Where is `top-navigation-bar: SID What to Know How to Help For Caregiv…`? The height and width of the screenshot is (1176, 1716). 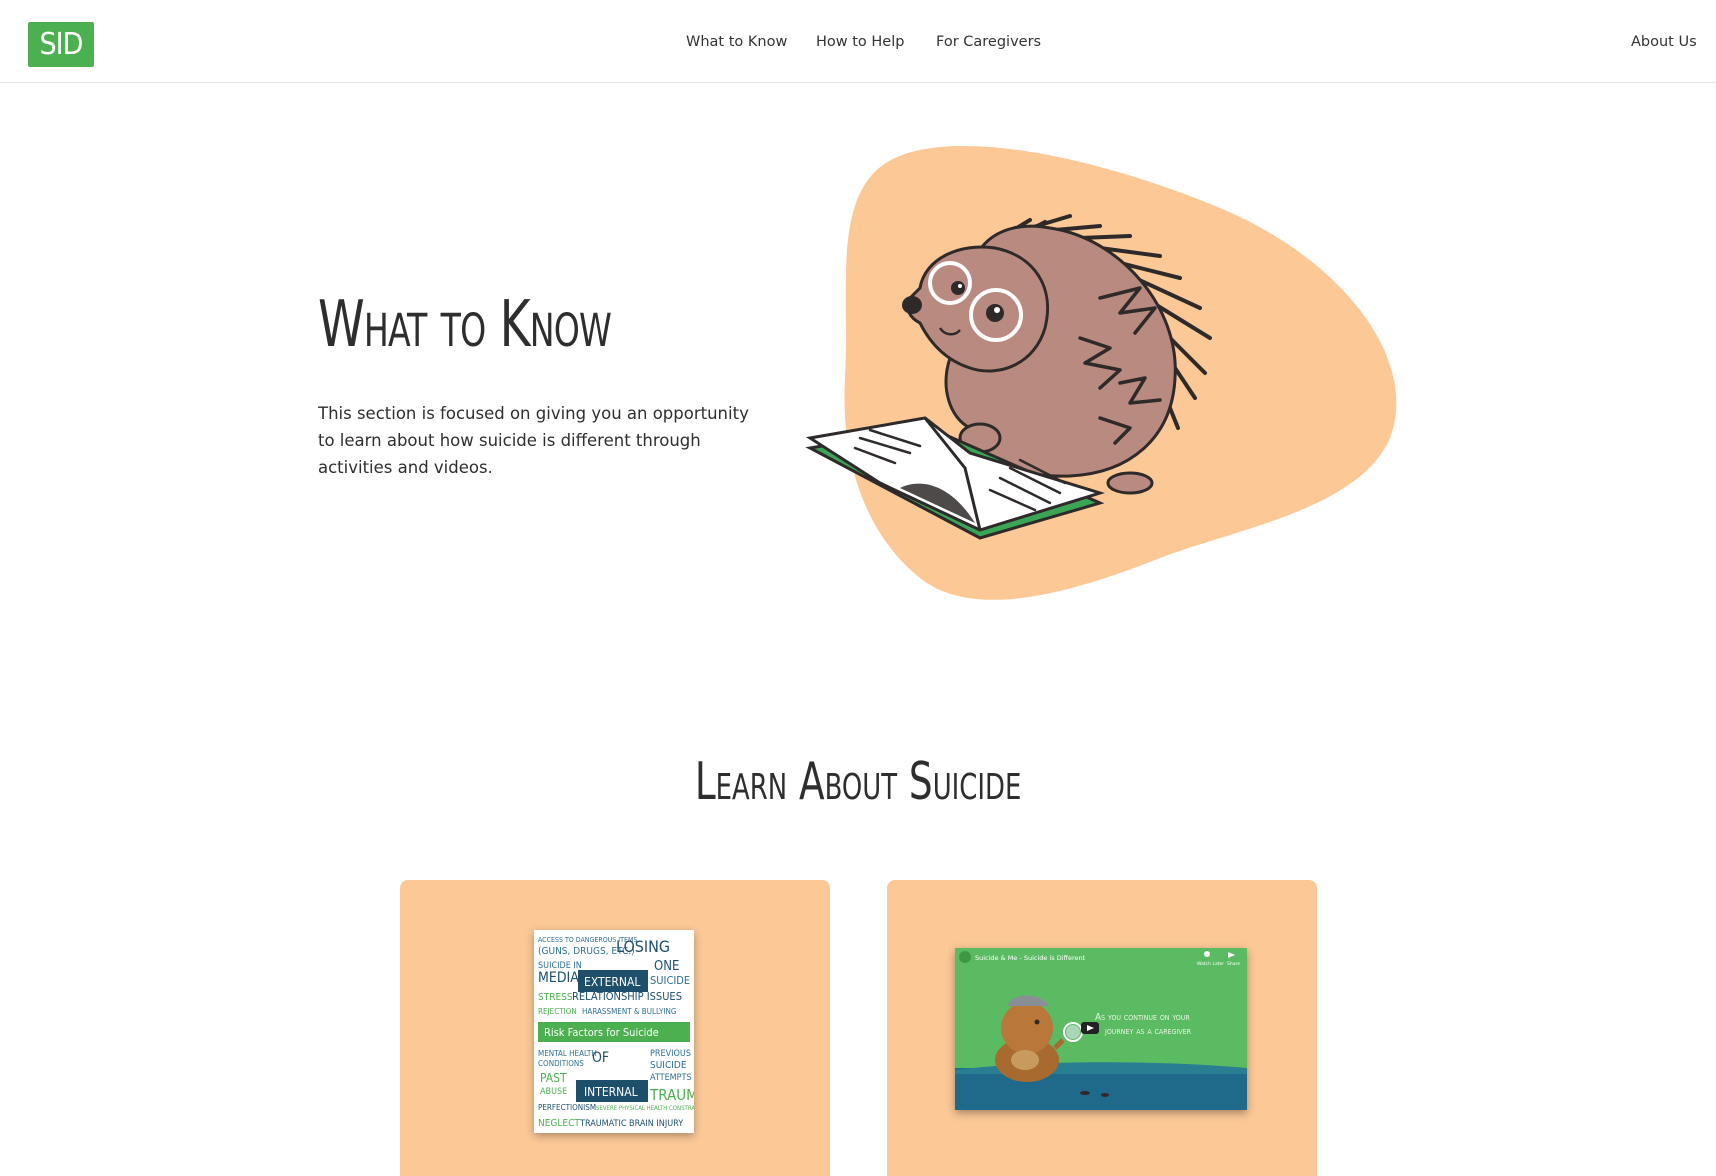
top-navigation-bar: SID What to Know How to Help For Caregiv… is located at coordinates (858, 41).